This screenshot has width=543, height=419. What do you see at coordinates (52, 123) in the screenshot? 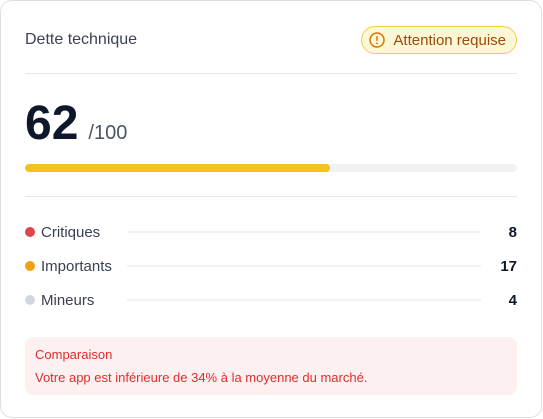
I see `score-value: 62` at bounding box center [52, 123].